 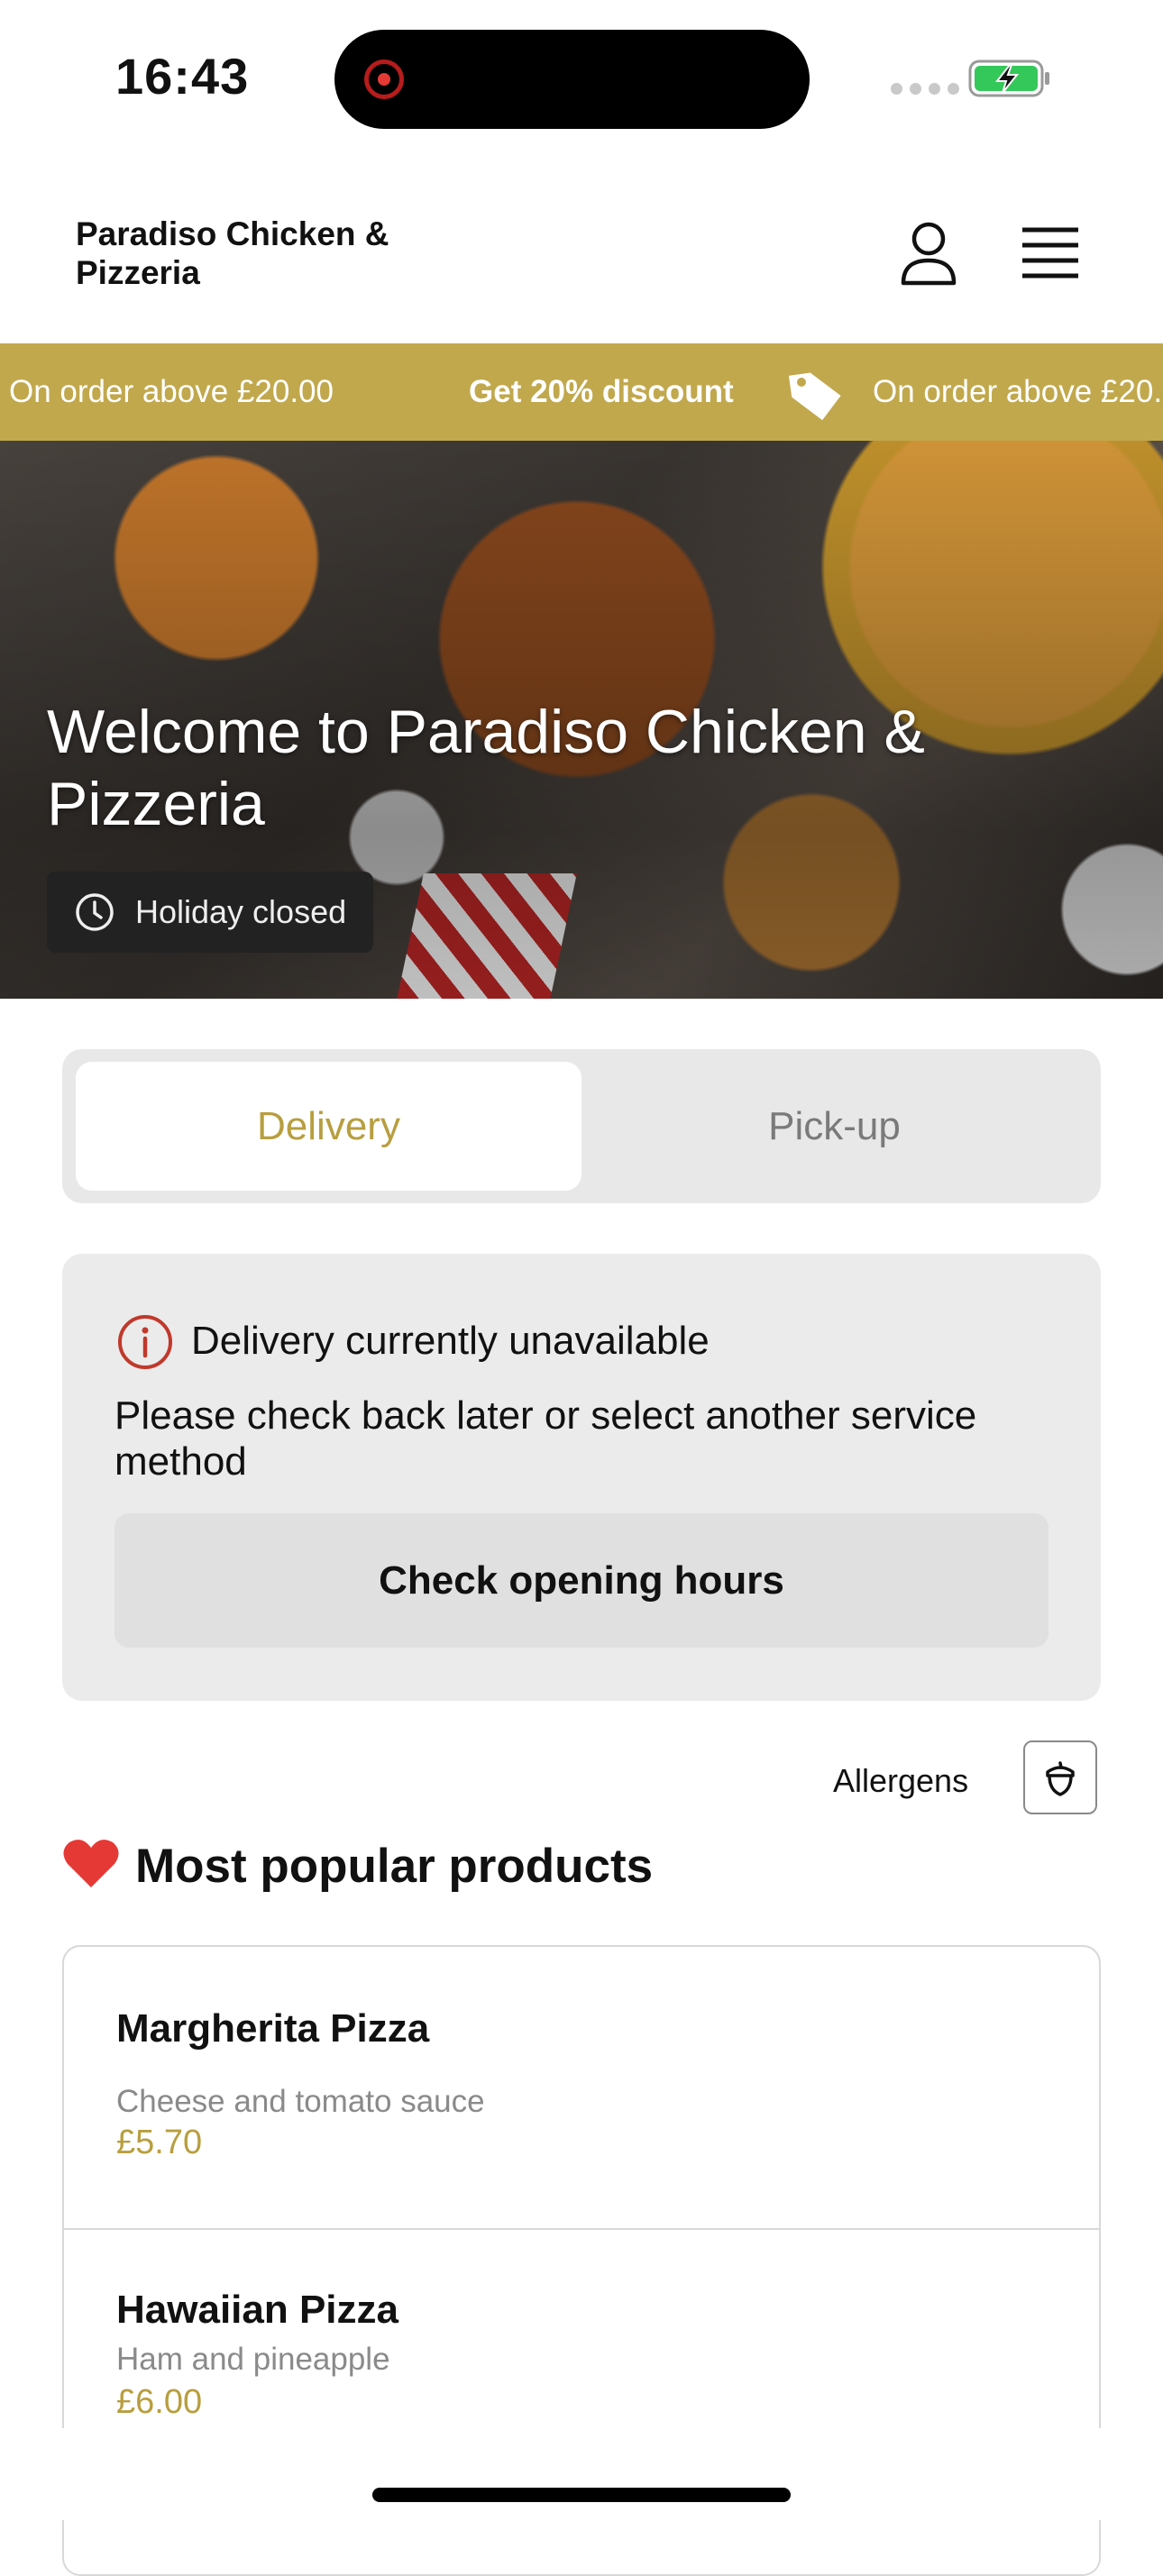 I want to click on product-price: £6.00, so click(x=159, y=2402).